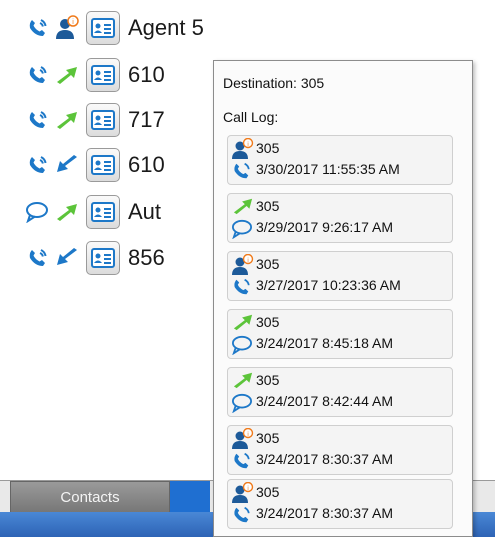 This screenshot has height=537, width=495. What do you see at coordinates (340, 160) in the screenshot?
I see `call-log-entry: i 305 3/30/2017 11:55:35 AM` at bounding box center [340, 160].